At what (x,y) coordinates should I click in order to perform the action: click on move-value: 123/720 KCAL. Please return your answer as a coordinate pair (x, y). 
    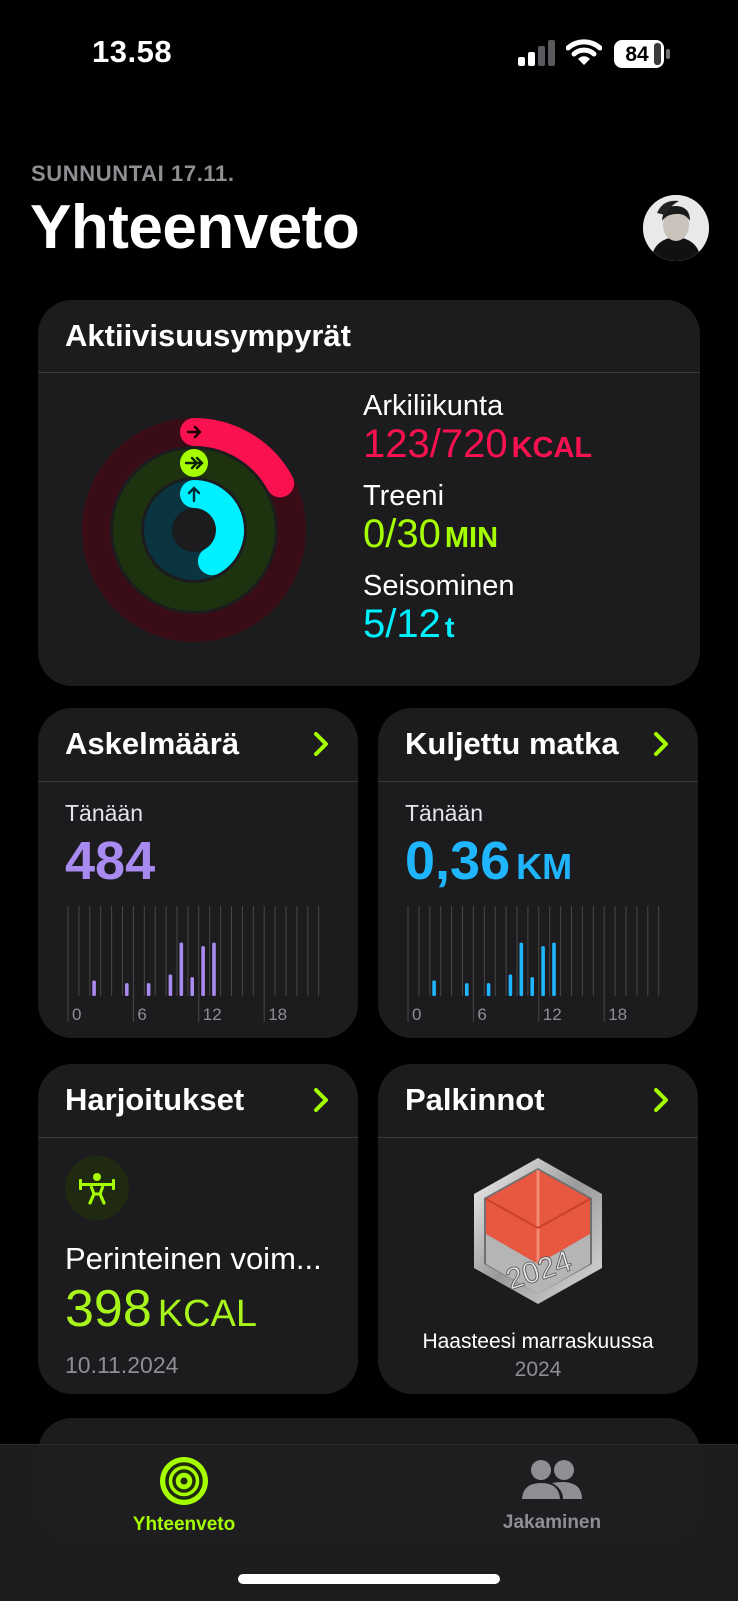
    Looking at the image, I should click on (477, 444).